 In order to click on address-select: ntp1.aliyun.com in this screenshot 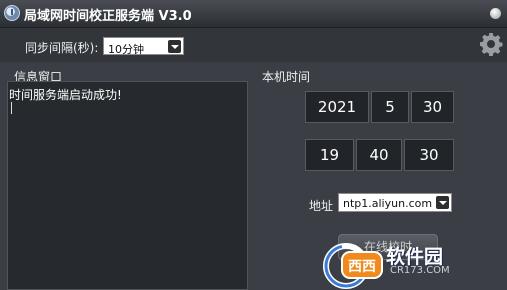, I will do `click(395, 202)`.